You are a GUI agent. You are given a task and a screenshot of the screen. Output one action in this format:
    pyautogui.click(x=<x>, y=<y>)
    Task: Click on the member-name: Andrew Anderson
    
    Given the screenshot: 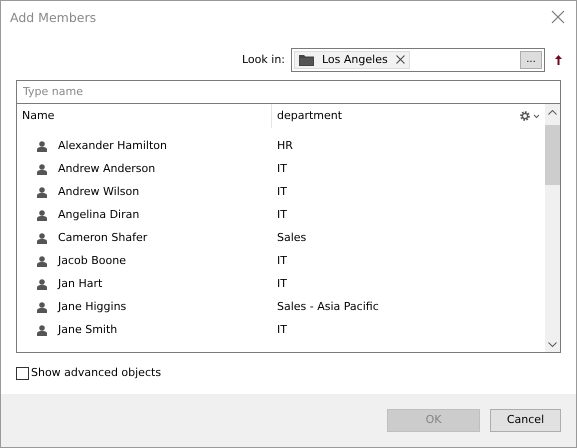 What is the action you would take?
    pyautogui.click(x=107, y=169)
    